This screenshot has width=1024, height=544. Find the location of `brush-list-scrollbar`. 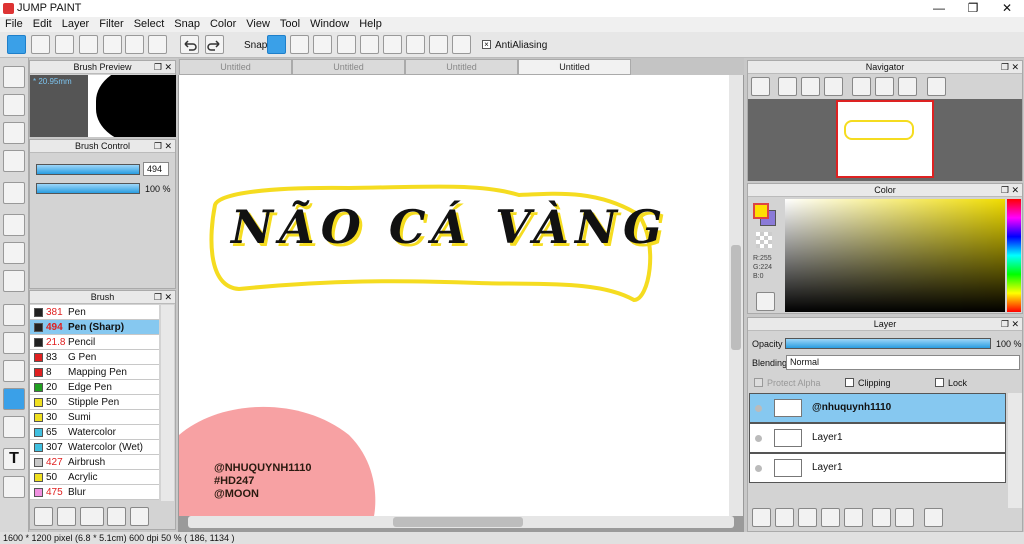

brush-list-scrollbar is located at coordinates (167, 403).